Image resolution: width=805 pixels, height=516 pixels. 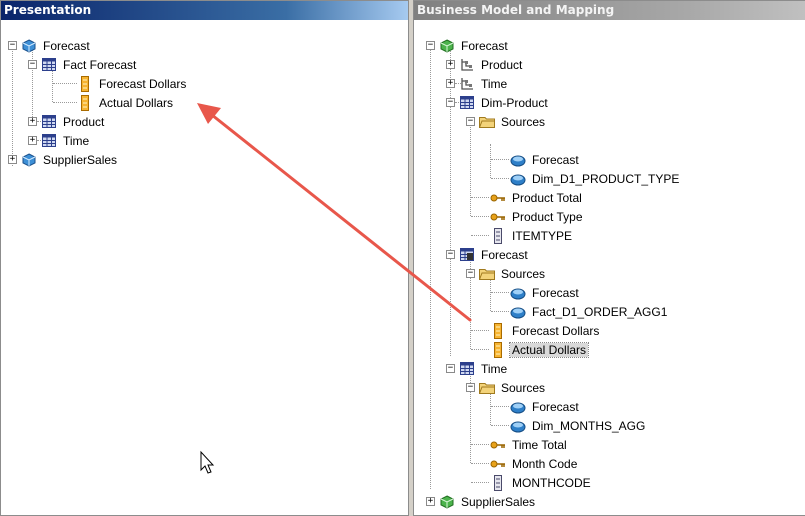 I want to click on tree-node-fact-forecast: − Fact Forecast, so click(x=83, y=64).